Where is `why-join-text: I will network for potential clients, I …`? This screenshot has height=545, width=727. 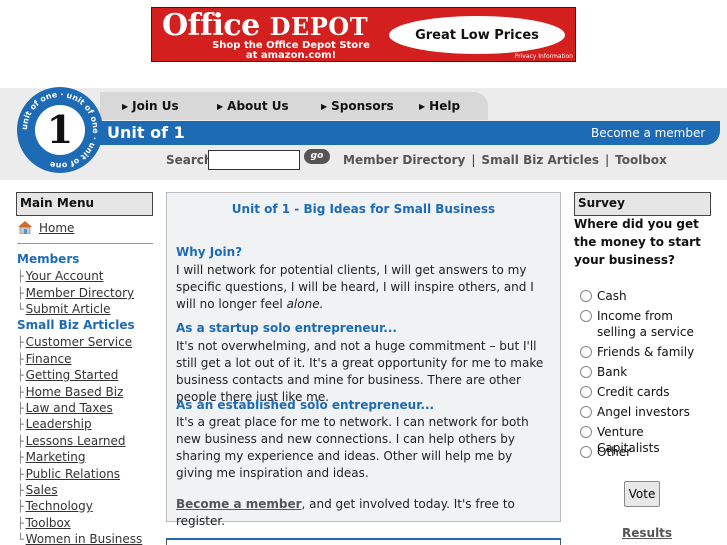 why-join-text: I will network for potential clients, I … is located at coordinates (355, 287).